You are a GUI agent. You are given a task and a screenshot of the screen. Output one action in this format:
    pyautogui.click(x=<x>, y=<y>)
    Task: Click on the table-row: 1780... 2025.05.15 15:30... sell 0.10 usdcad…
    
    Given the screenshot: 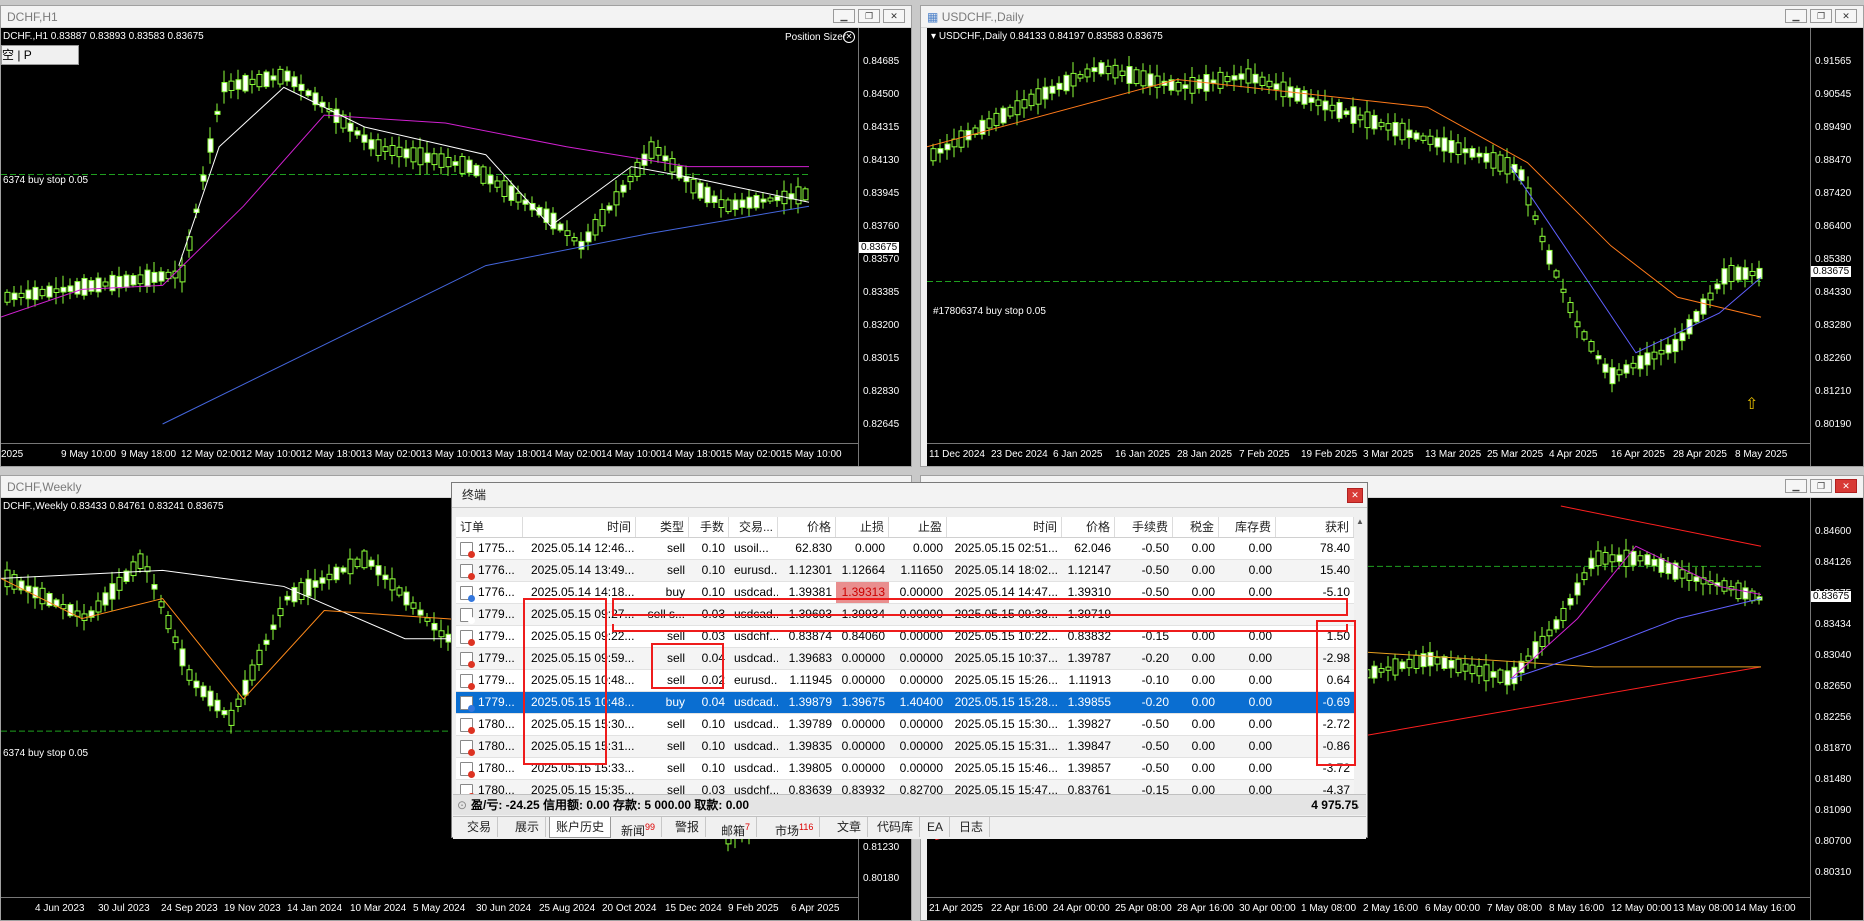 What is the action you would take?
    pyautogui.click(x=905, y=725)
    